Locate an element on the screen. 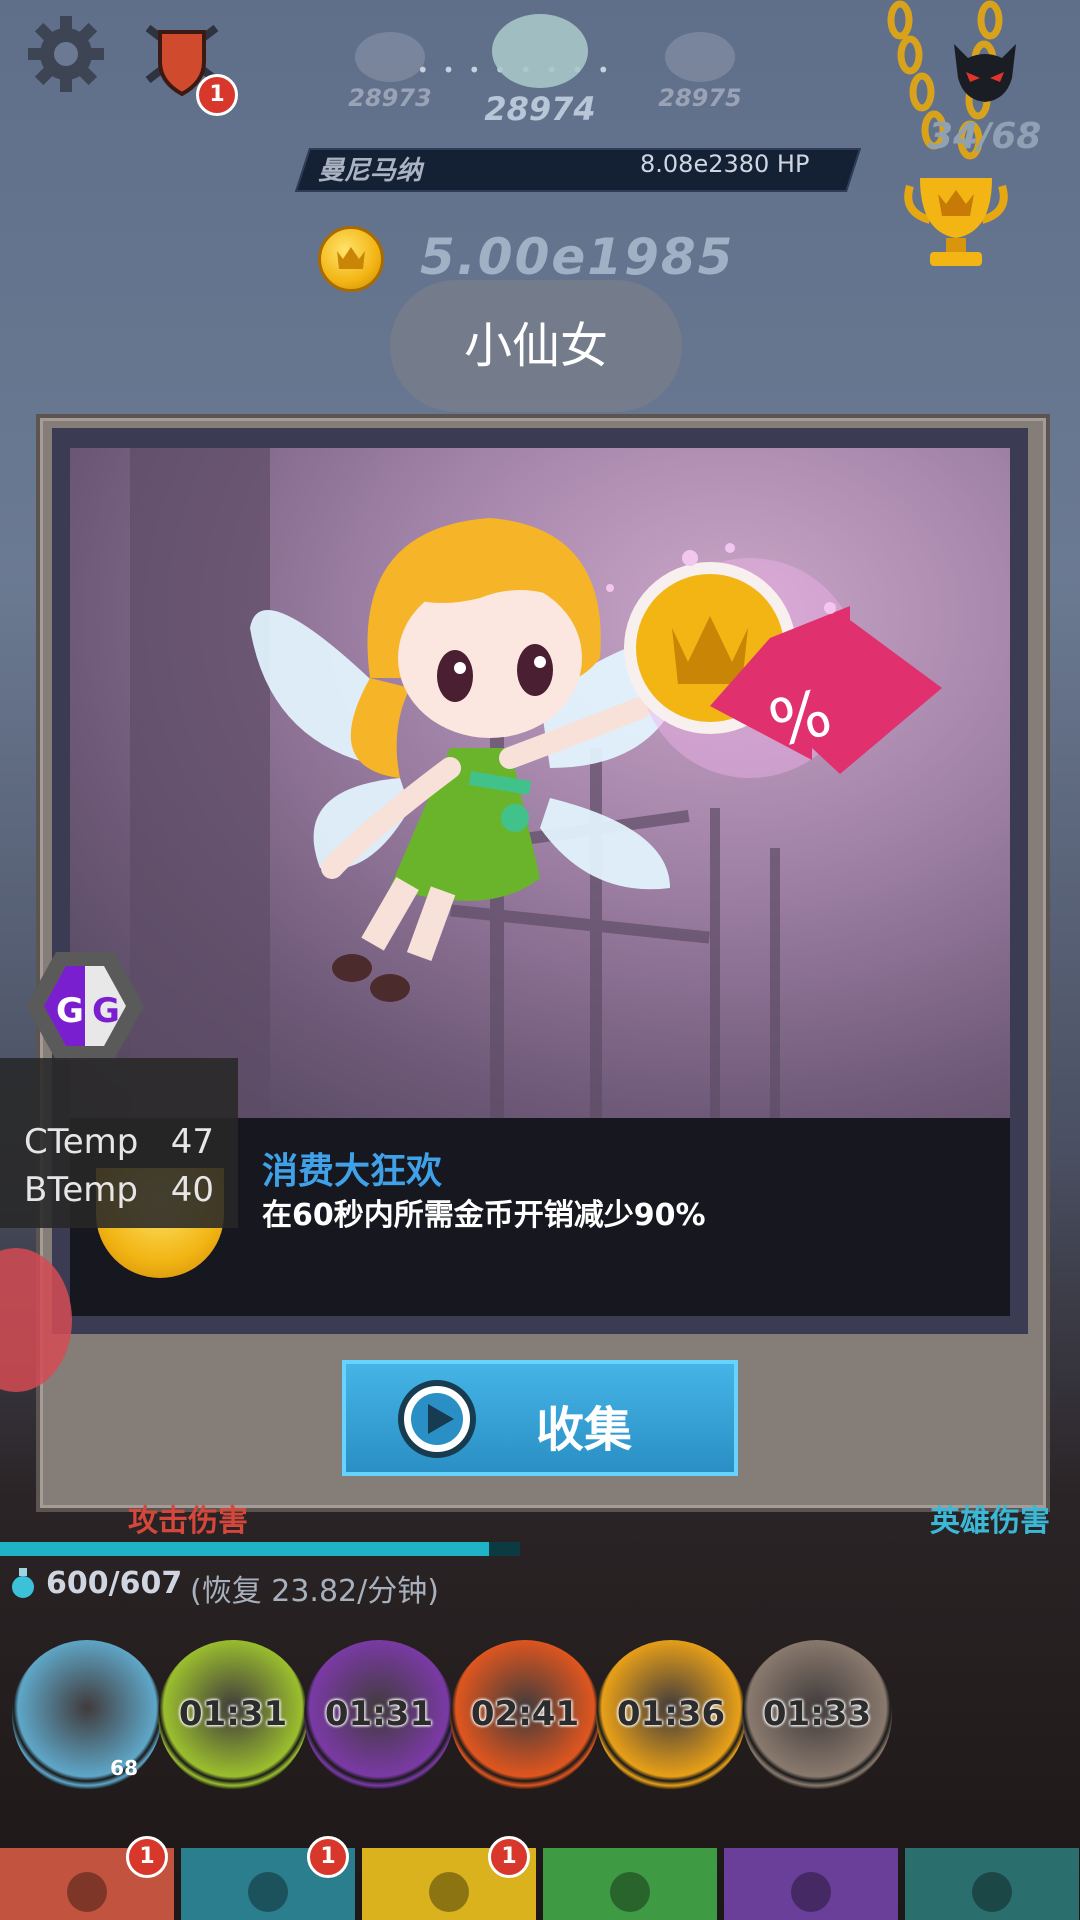 This screenshot has height=1920, width=1080. pets-icon is located at coordinates (630, 1892).